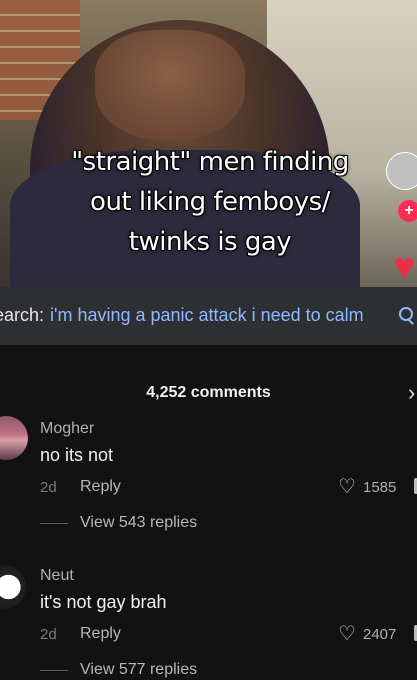  I want to click on caption-line-3: twinks is gay, so click(210, 242).